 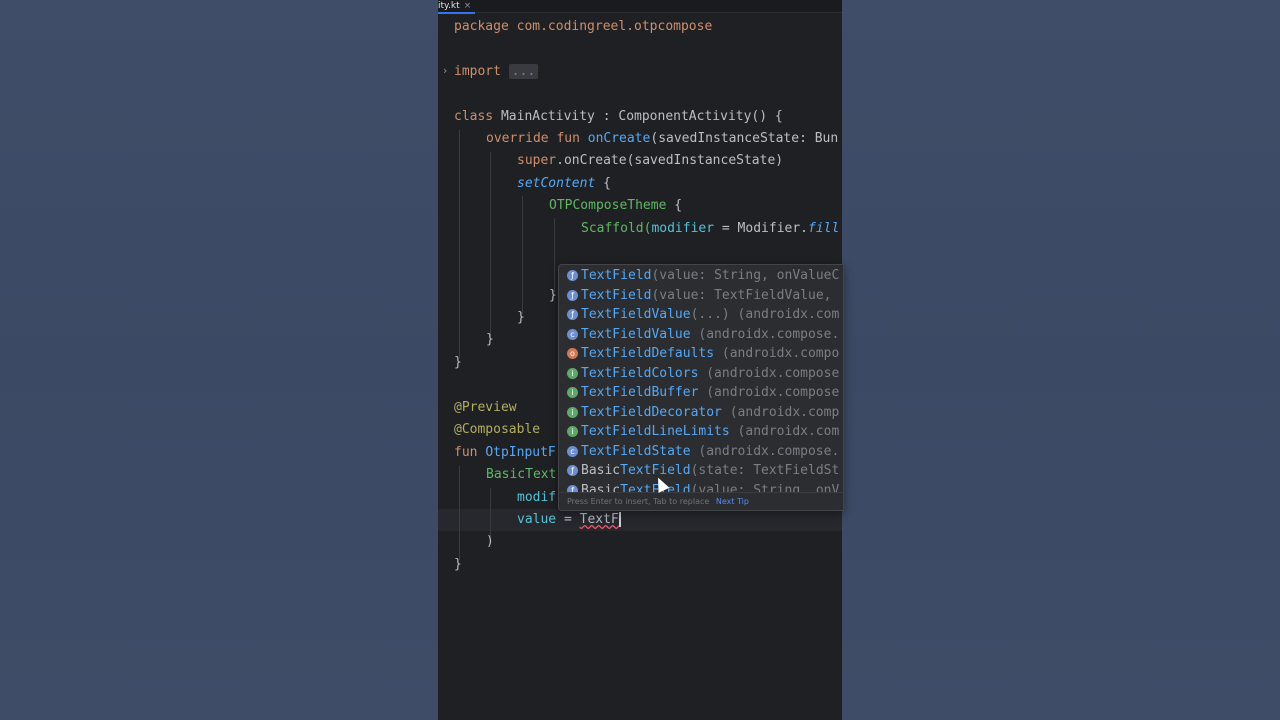 What do you see at coordinates (777, 353) in the screenshot?
I see `completion-signature: (androidx.compo` at bounding box center [777, 353].